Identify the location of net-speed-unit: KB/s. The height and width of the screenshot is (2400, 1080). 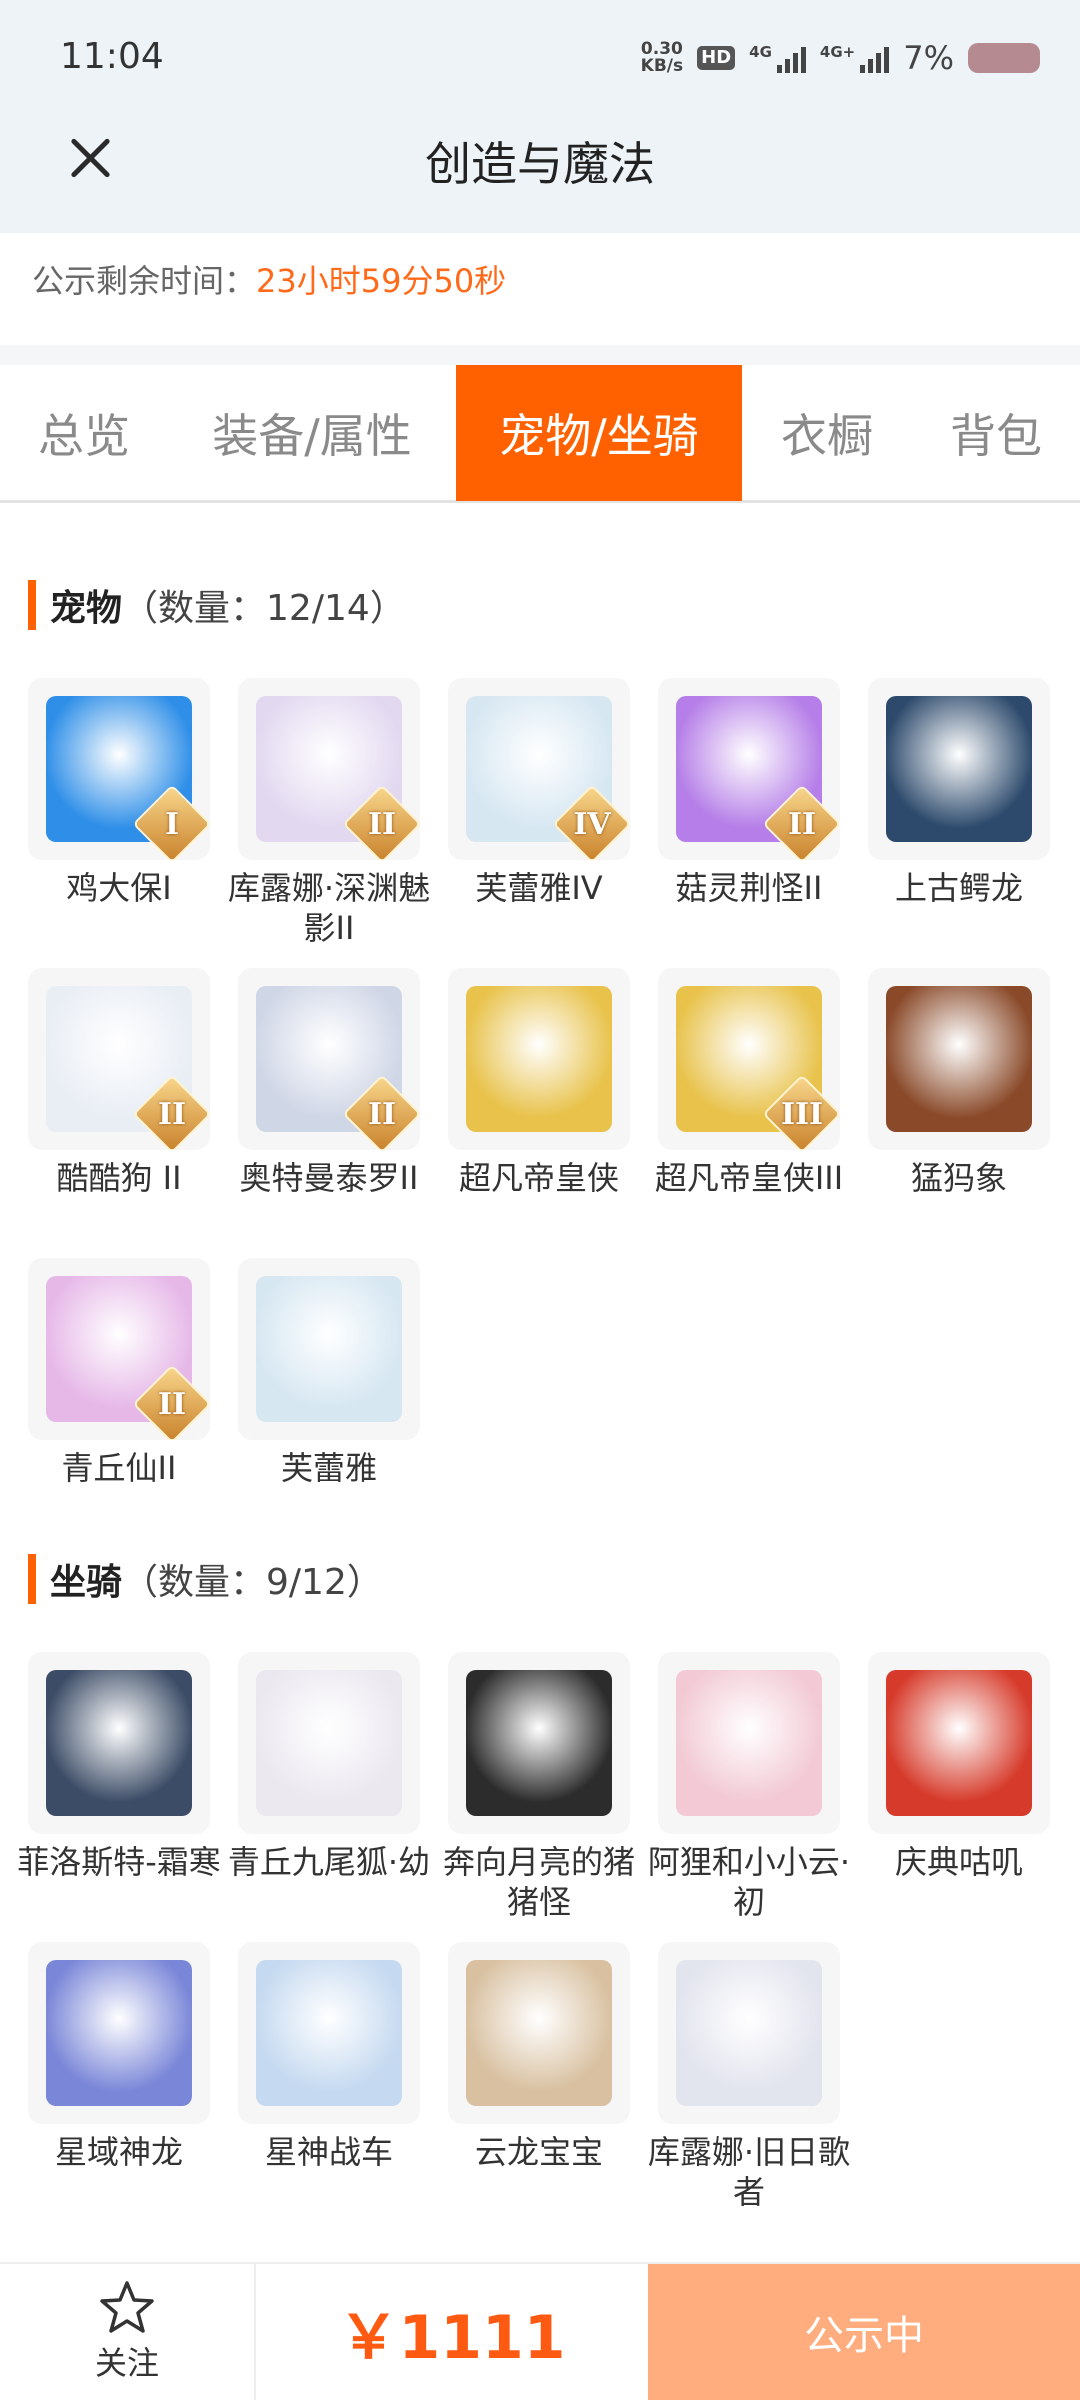
(662, 66).